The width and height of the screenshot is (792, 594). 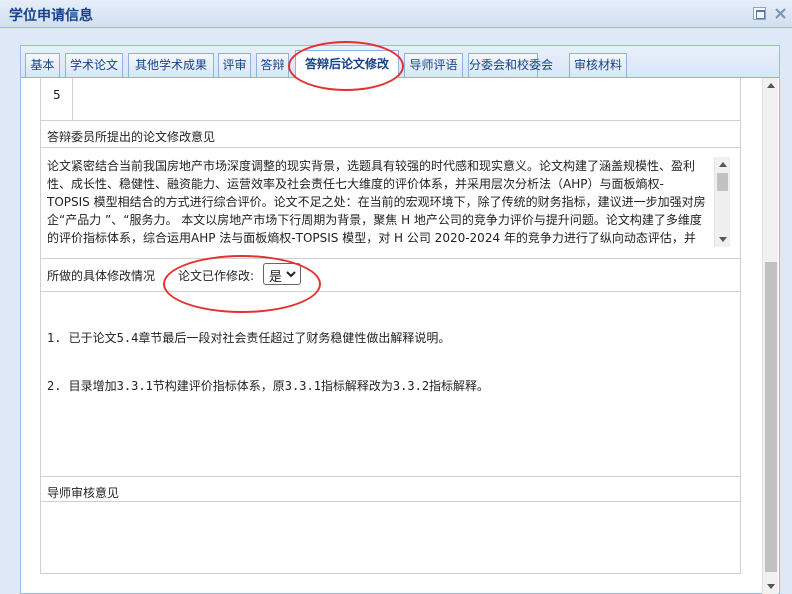 What do you see at coordinates (433, 65) in the screenshot?
I see `tab-advisor-comments: 导师评语` at bounding box center [433, 65].